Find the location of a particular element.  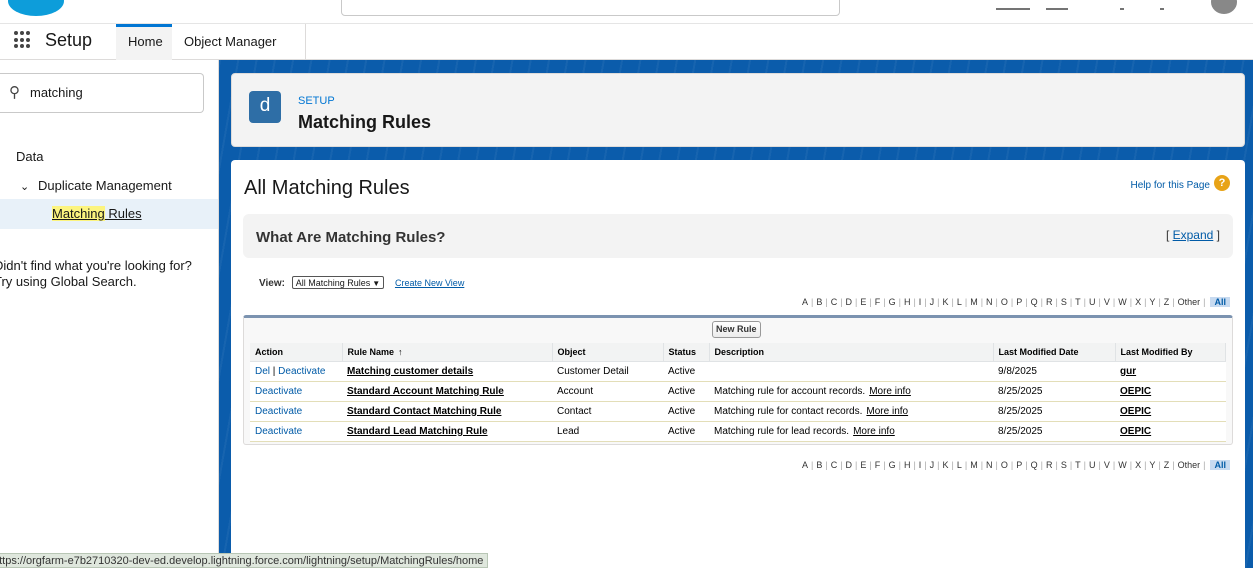

rule-name-link: Standard Contact Matching Rule is located at coordinates (424, 411).